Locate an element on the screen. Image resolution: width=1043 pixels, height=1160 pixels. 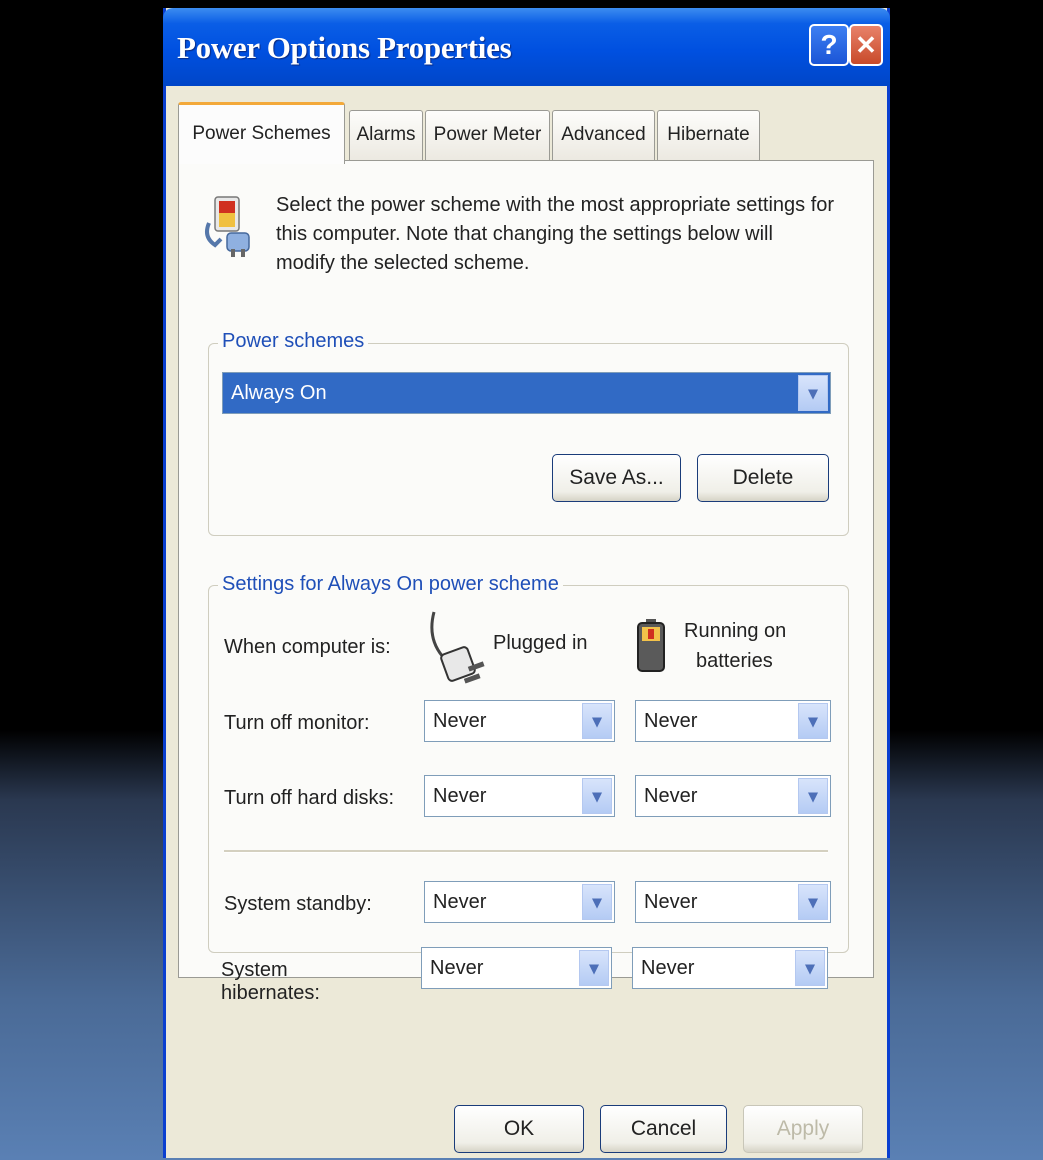
tab-power-schemes: Power Schemes is located at coordinates (261, 133).